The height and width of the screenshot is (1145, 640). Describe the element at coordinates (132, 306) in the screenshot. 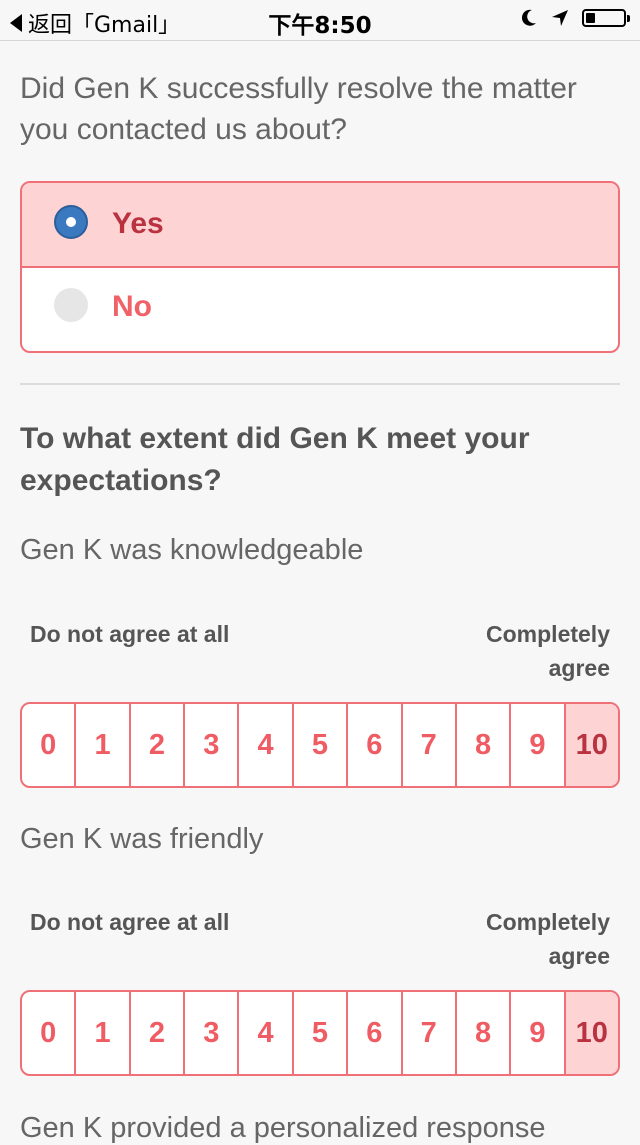

I see `option-no-label: No` at that location.